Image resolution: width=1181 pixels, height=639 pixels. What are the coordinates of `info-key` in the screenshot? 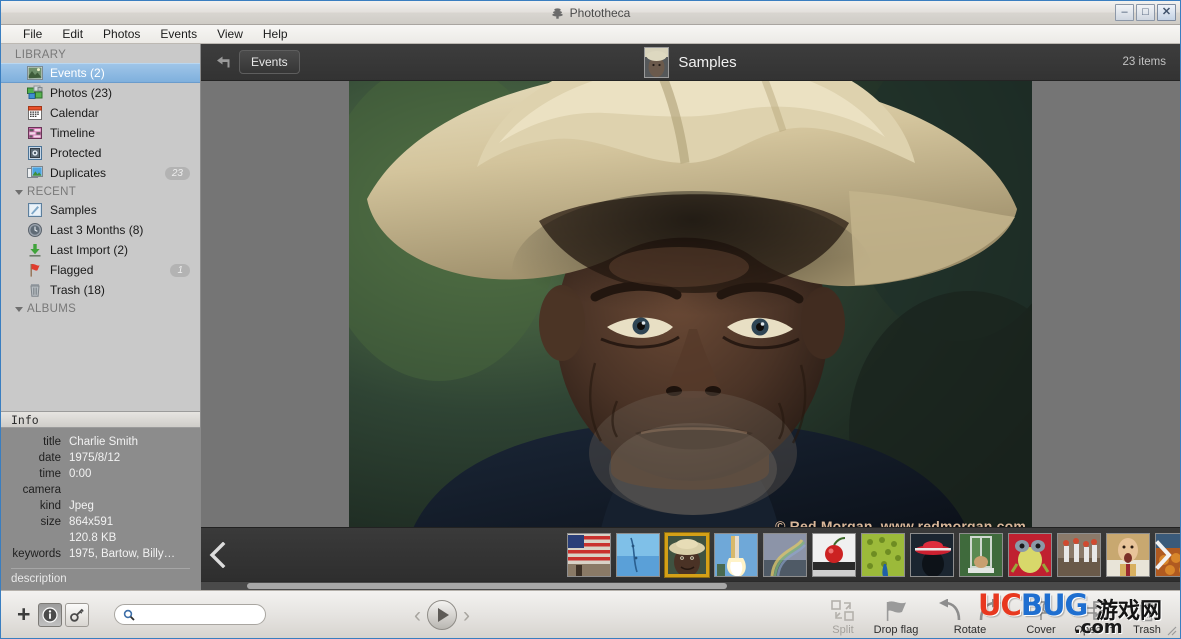 It's located at (35, 538).